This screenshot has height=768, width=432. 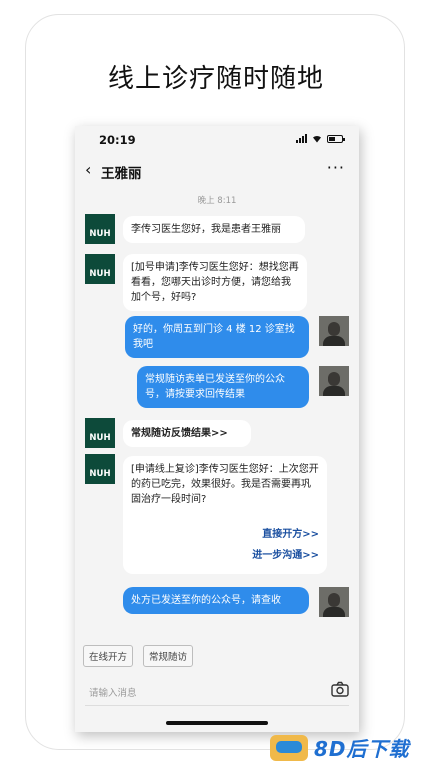 I want to click on contact-name: 王雅丽, so click(x=121, y=174).